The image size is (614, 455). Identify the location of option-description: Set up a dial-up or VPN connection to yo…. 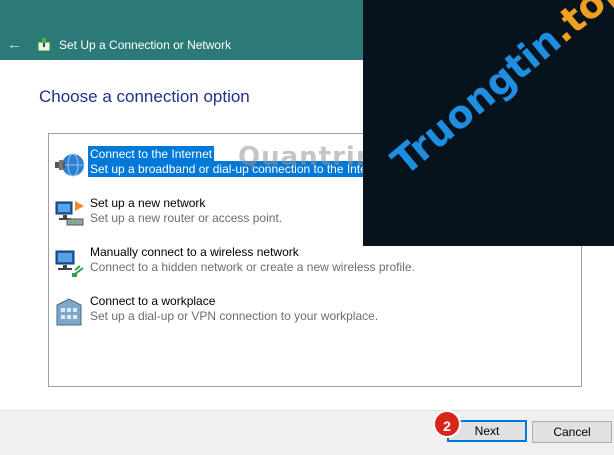
(234, 316).